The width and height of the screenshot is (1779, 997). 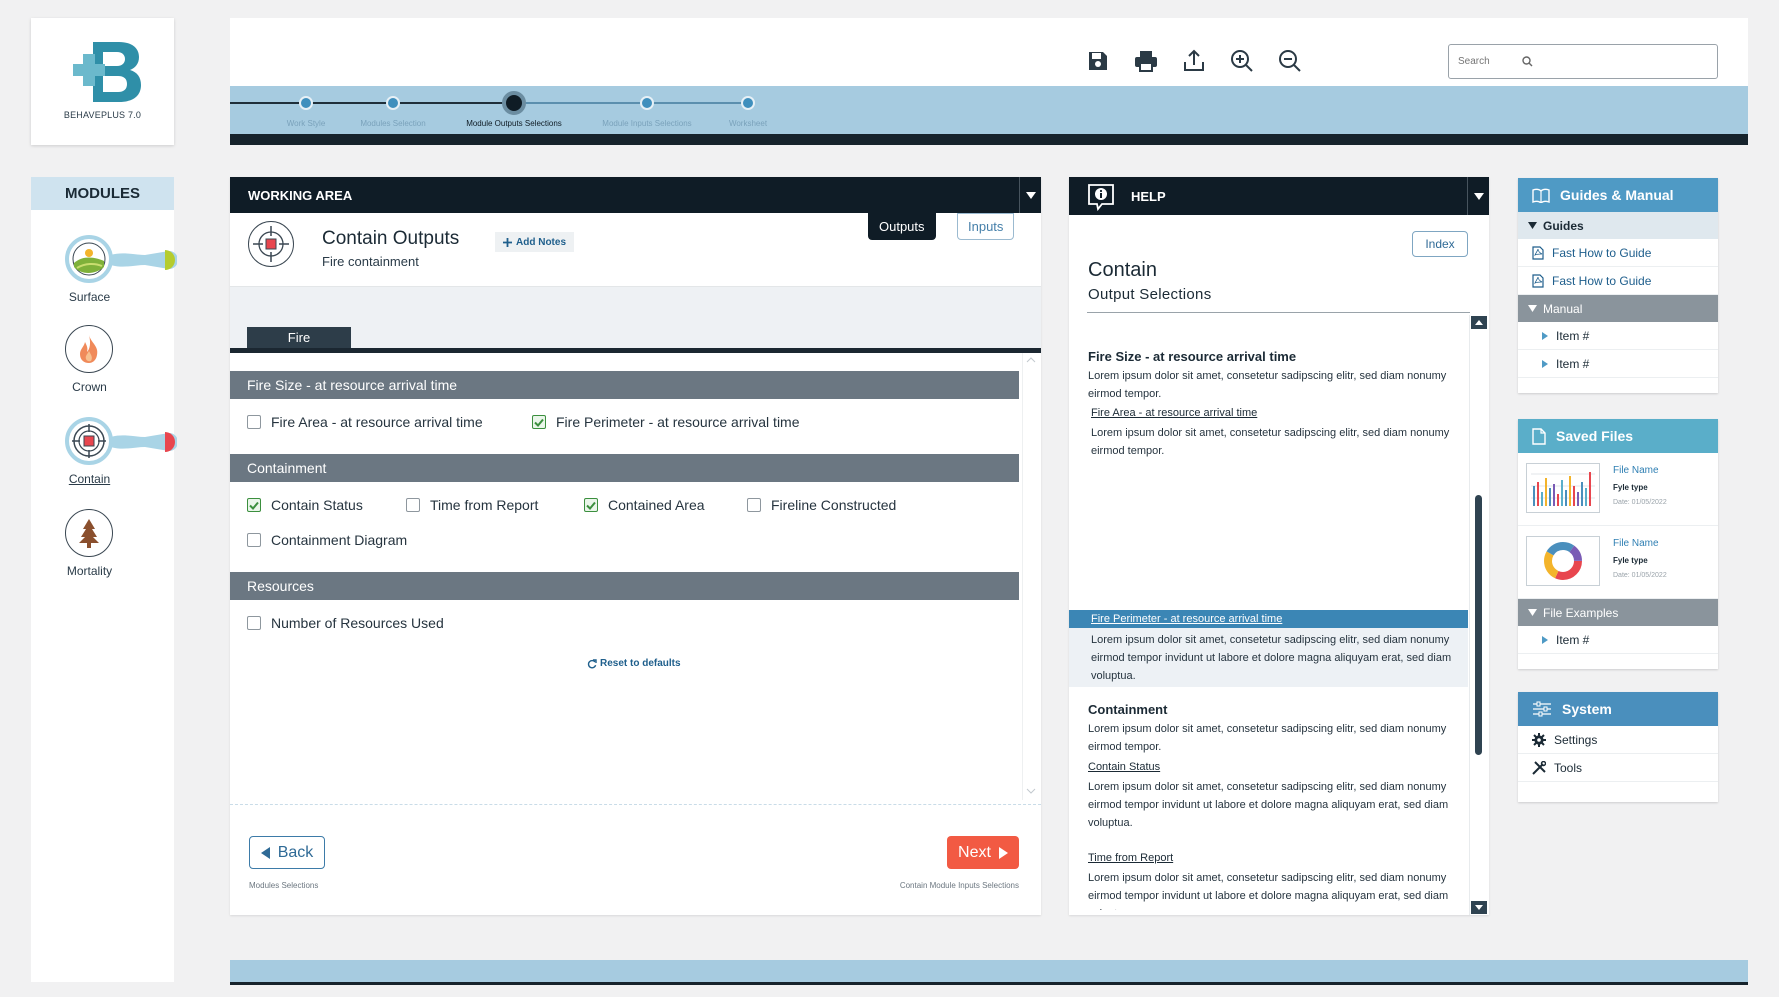 What do you see at coordinates (959, 885) in the screenshot?
I see `next-caption: Contain Module Inputs Selections` at bounding box center [959, 885].